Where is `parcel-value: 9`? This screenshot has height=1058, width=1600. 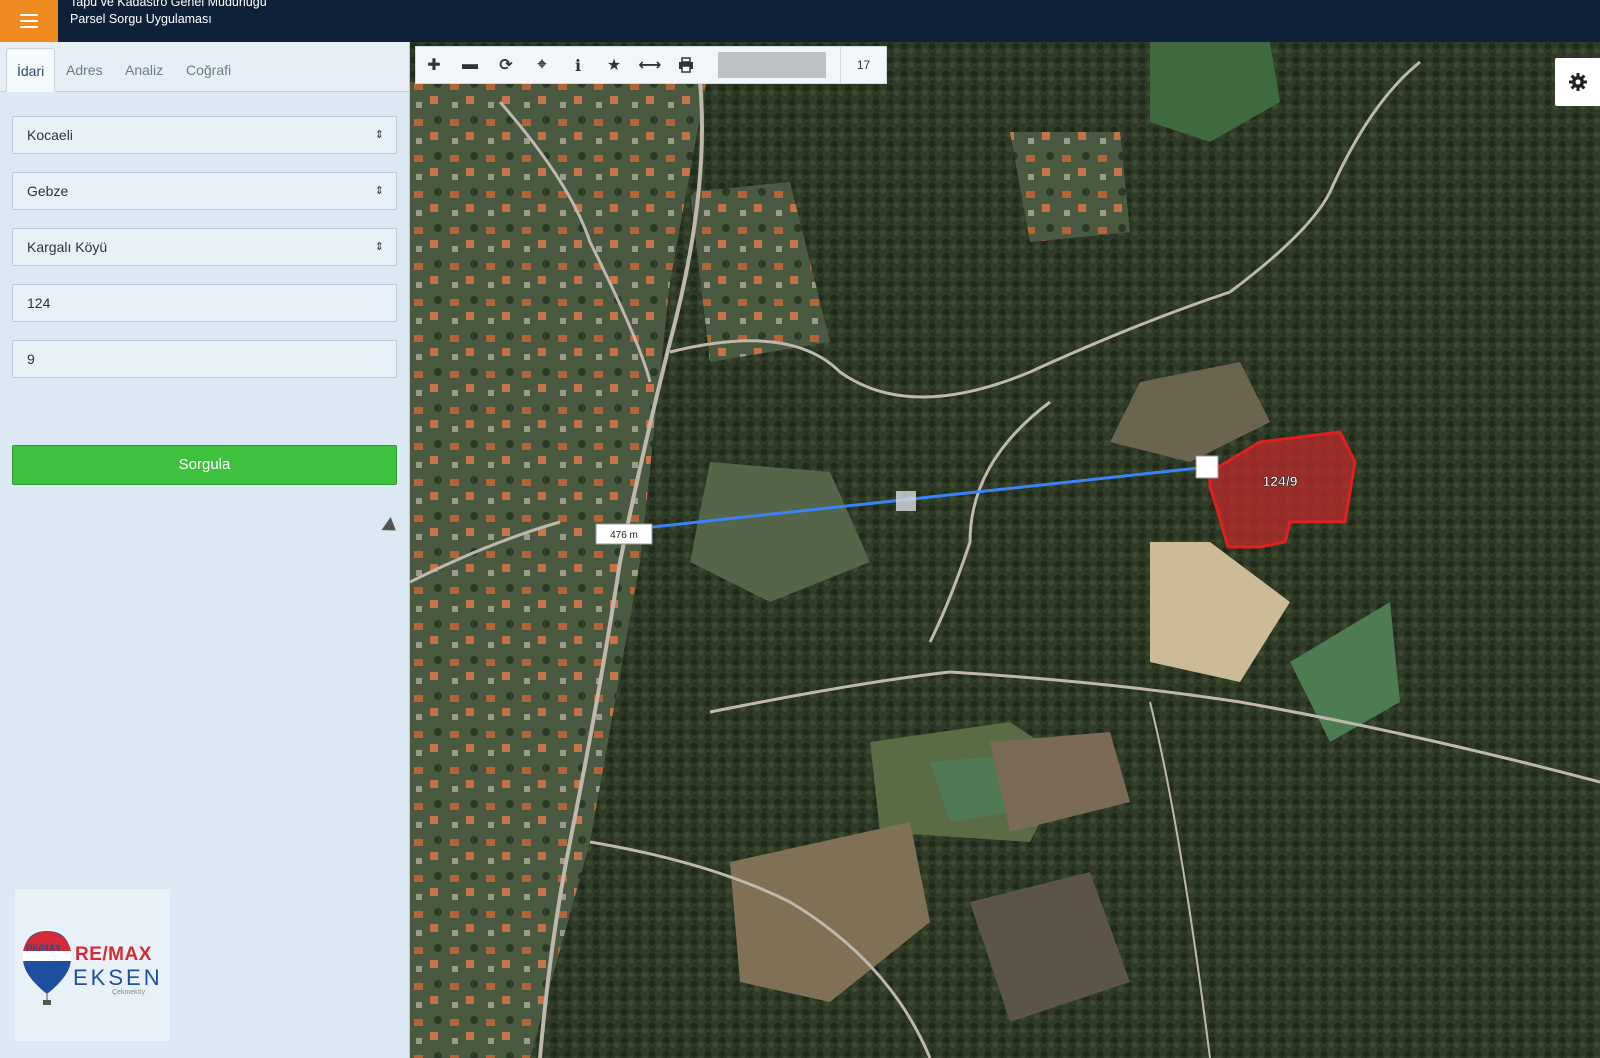 parcel-value: 9 is located at coordinates (31, 359).